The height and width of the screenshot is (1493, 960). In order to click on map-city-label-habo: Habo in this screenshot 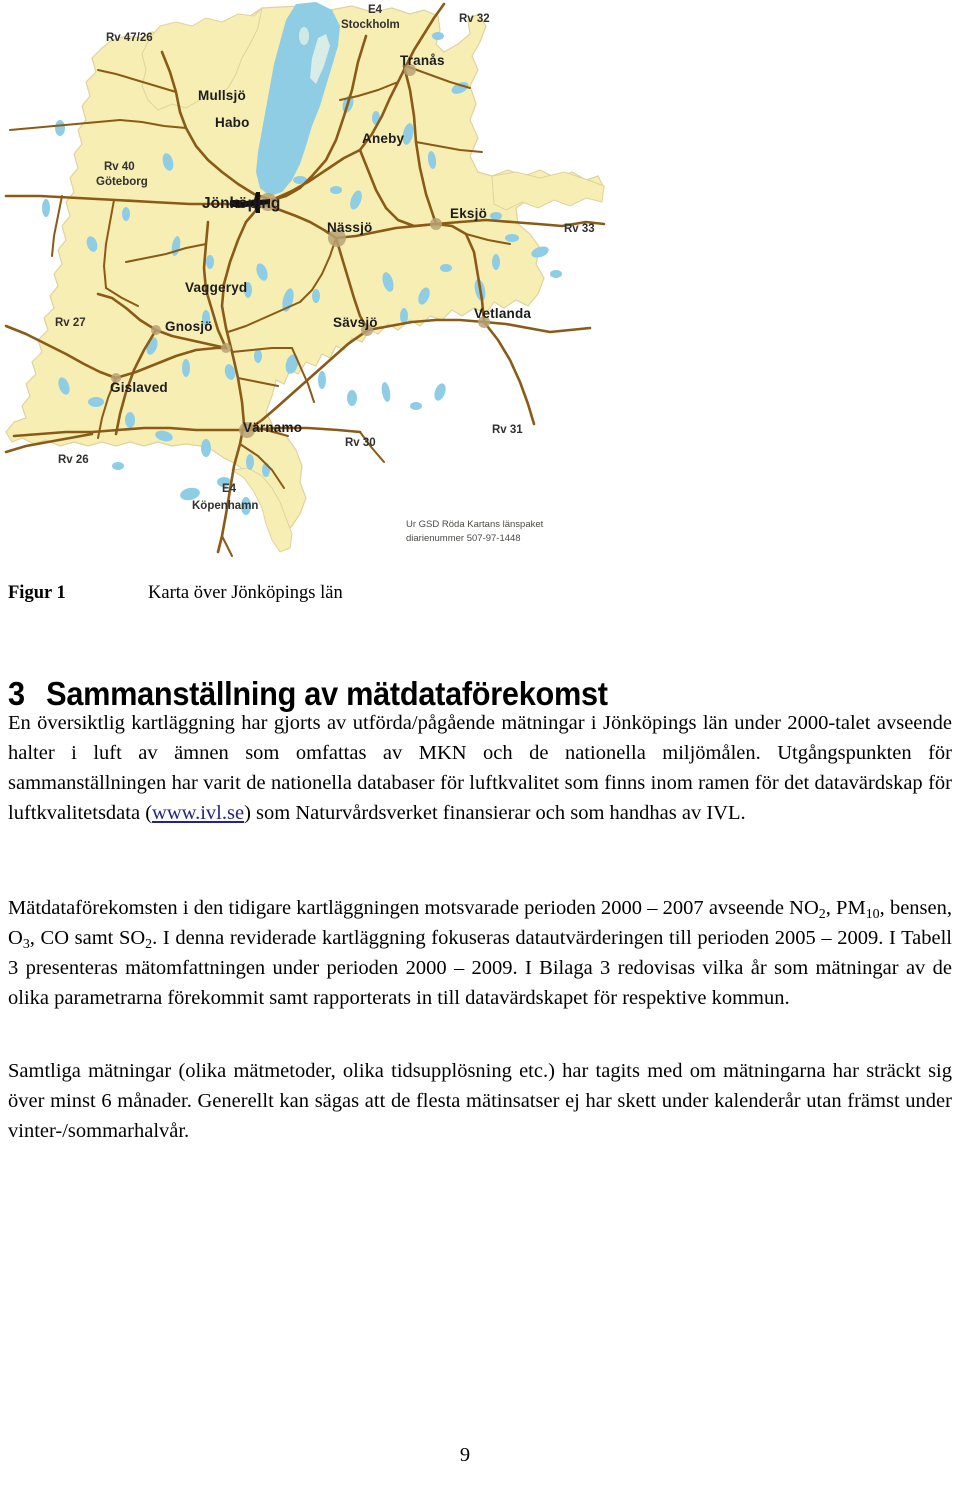, I will do `click(232, 122)`.